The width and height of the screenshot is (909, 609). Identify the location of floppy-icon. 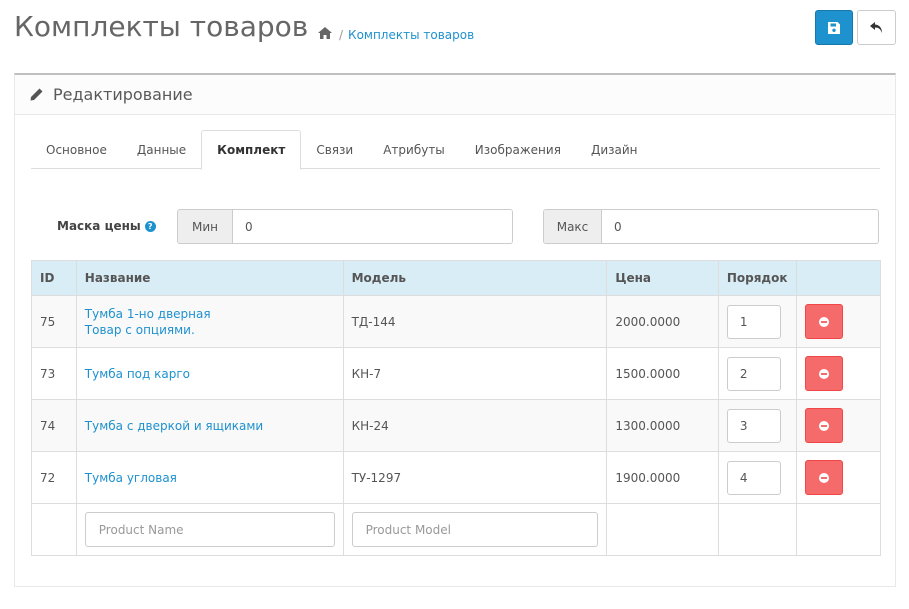
(834, 27).